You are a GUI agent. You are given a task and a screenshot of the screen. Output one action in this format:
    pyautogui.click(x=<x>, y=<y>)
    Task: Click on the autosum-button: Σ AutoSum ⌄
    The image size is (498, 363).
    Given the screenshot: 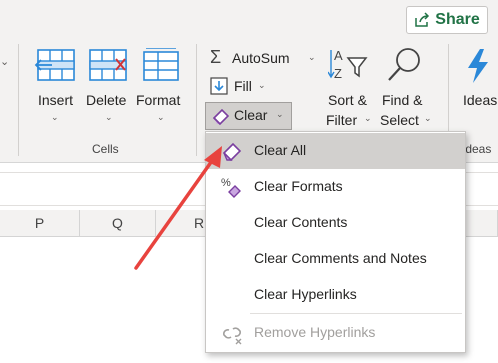 What is the action you would take?
    pyautogui.click(x=263, y=58)
    